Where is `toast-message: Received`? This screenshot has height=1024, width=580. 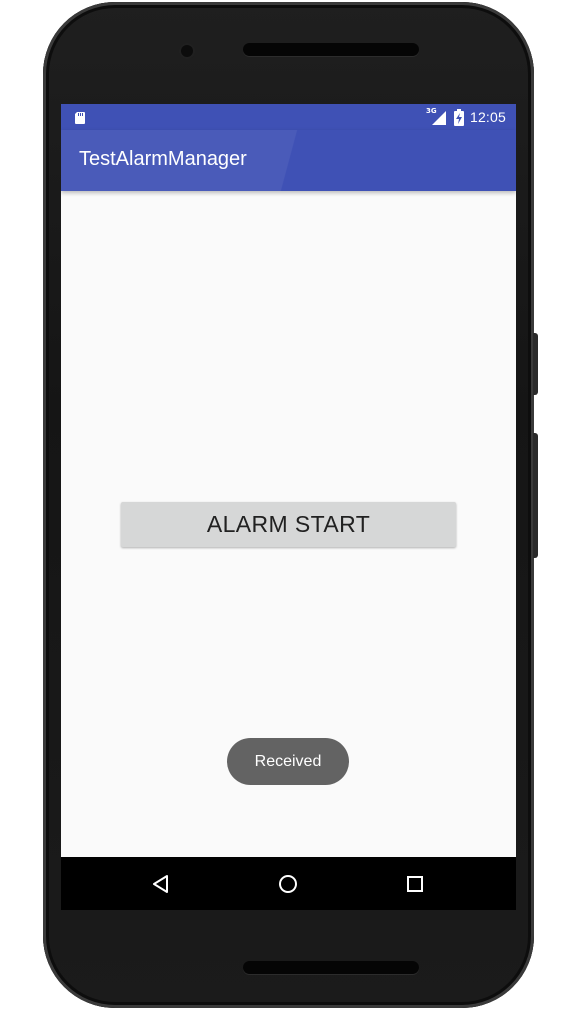 toast-message: Received is located at coordinates (288, 761).